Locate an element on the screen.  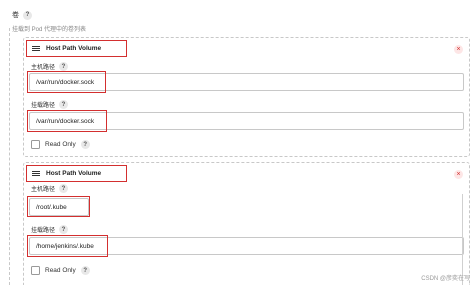
volumes-label-text: 卷 is located at coordinates (15, 15).